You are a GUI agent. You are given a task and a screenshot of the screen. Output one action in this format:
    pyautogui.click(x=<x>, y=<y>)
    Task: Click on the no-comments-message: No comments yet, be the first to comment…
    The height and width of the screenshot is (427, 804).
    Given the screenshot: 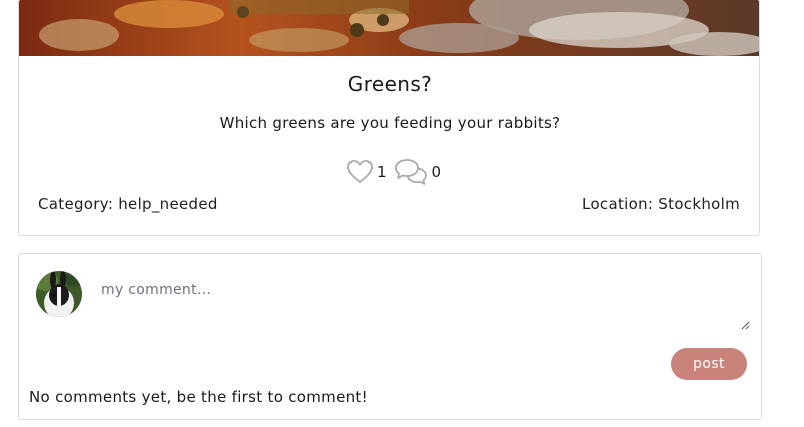 What is the action you would take?
    pyautogui.click(x=198, y=397)
    